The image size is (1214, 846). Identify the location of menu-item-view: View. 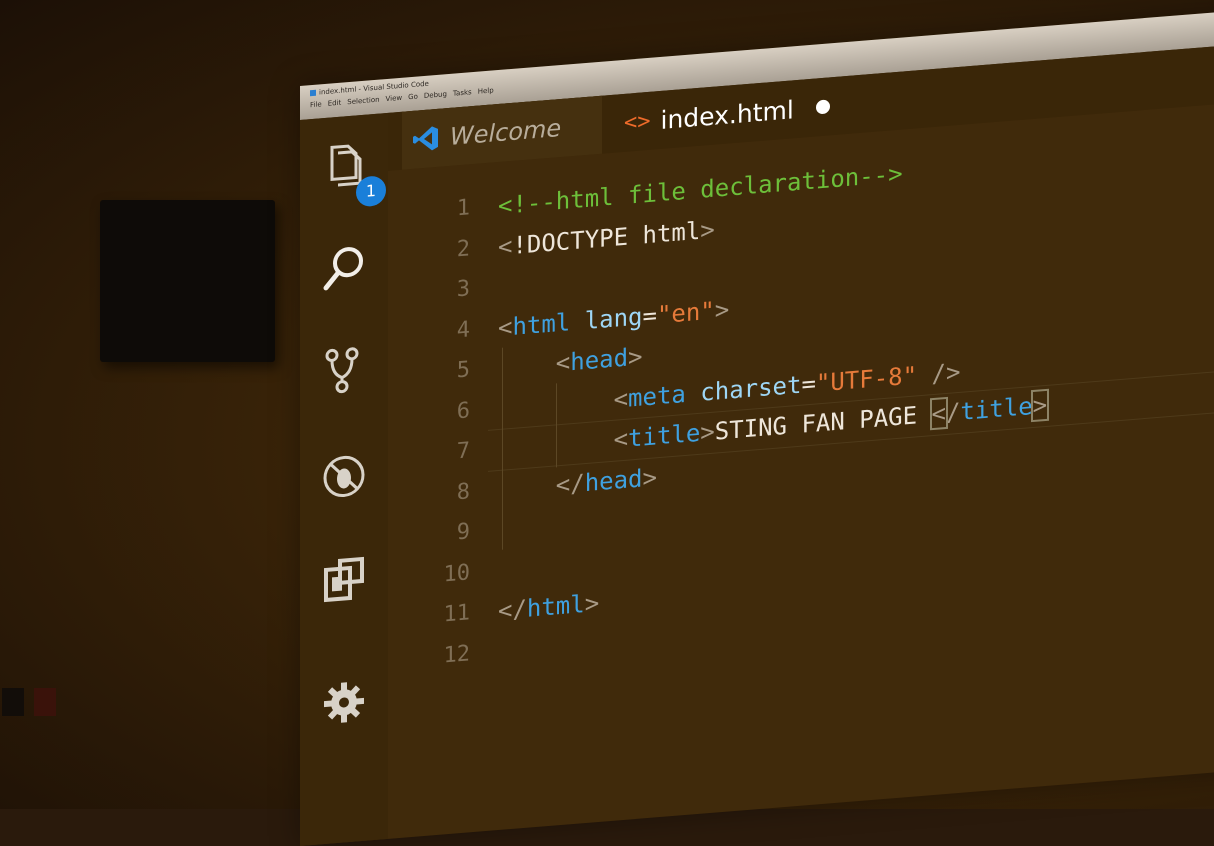
(394, 98).